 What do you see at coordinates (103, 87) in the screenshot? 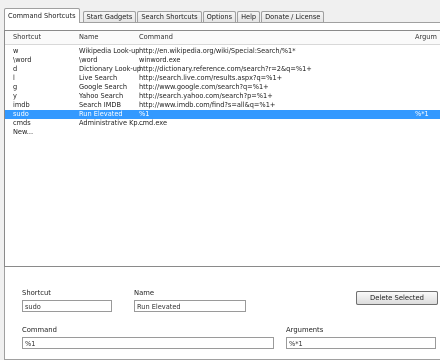
I see `row-name: Google Search` at bounding box center [103, 87].